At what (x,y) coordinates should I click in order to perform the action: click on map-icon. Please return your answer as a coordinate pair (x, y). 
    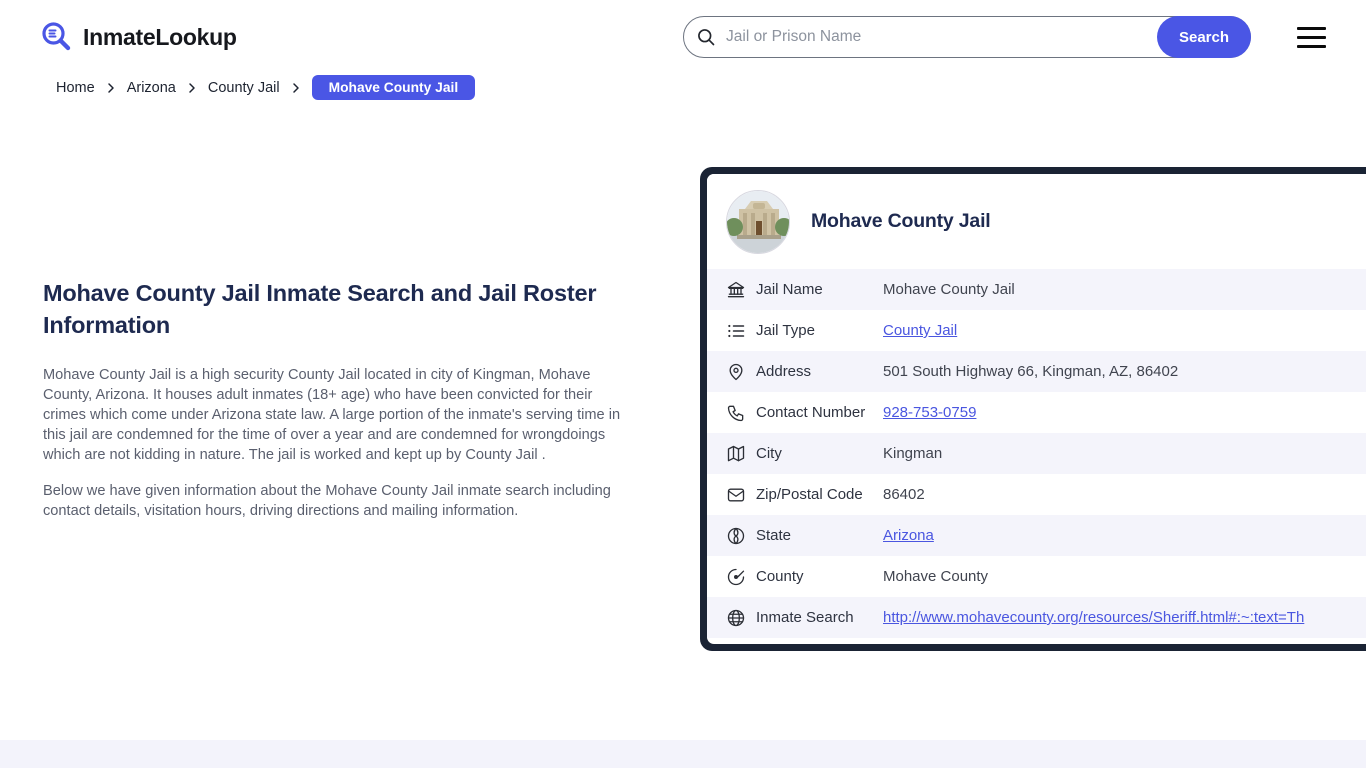
    Looking at the image, I should click on (736, 454).